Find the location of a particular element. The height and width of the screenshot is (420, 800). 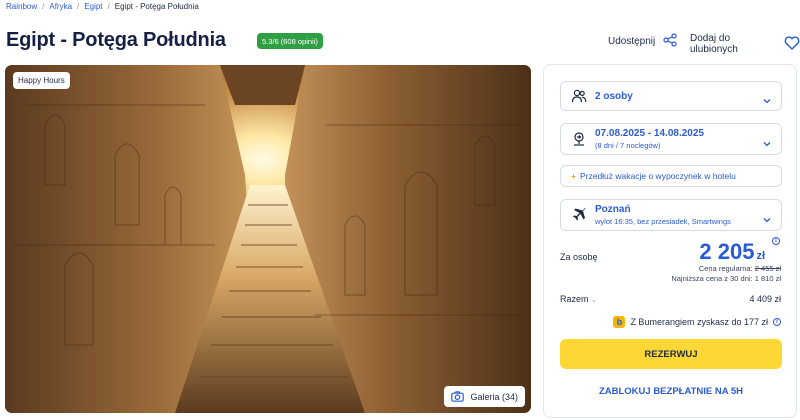

reserve-button: REZERWUJ is located at coordinates (671, 354).